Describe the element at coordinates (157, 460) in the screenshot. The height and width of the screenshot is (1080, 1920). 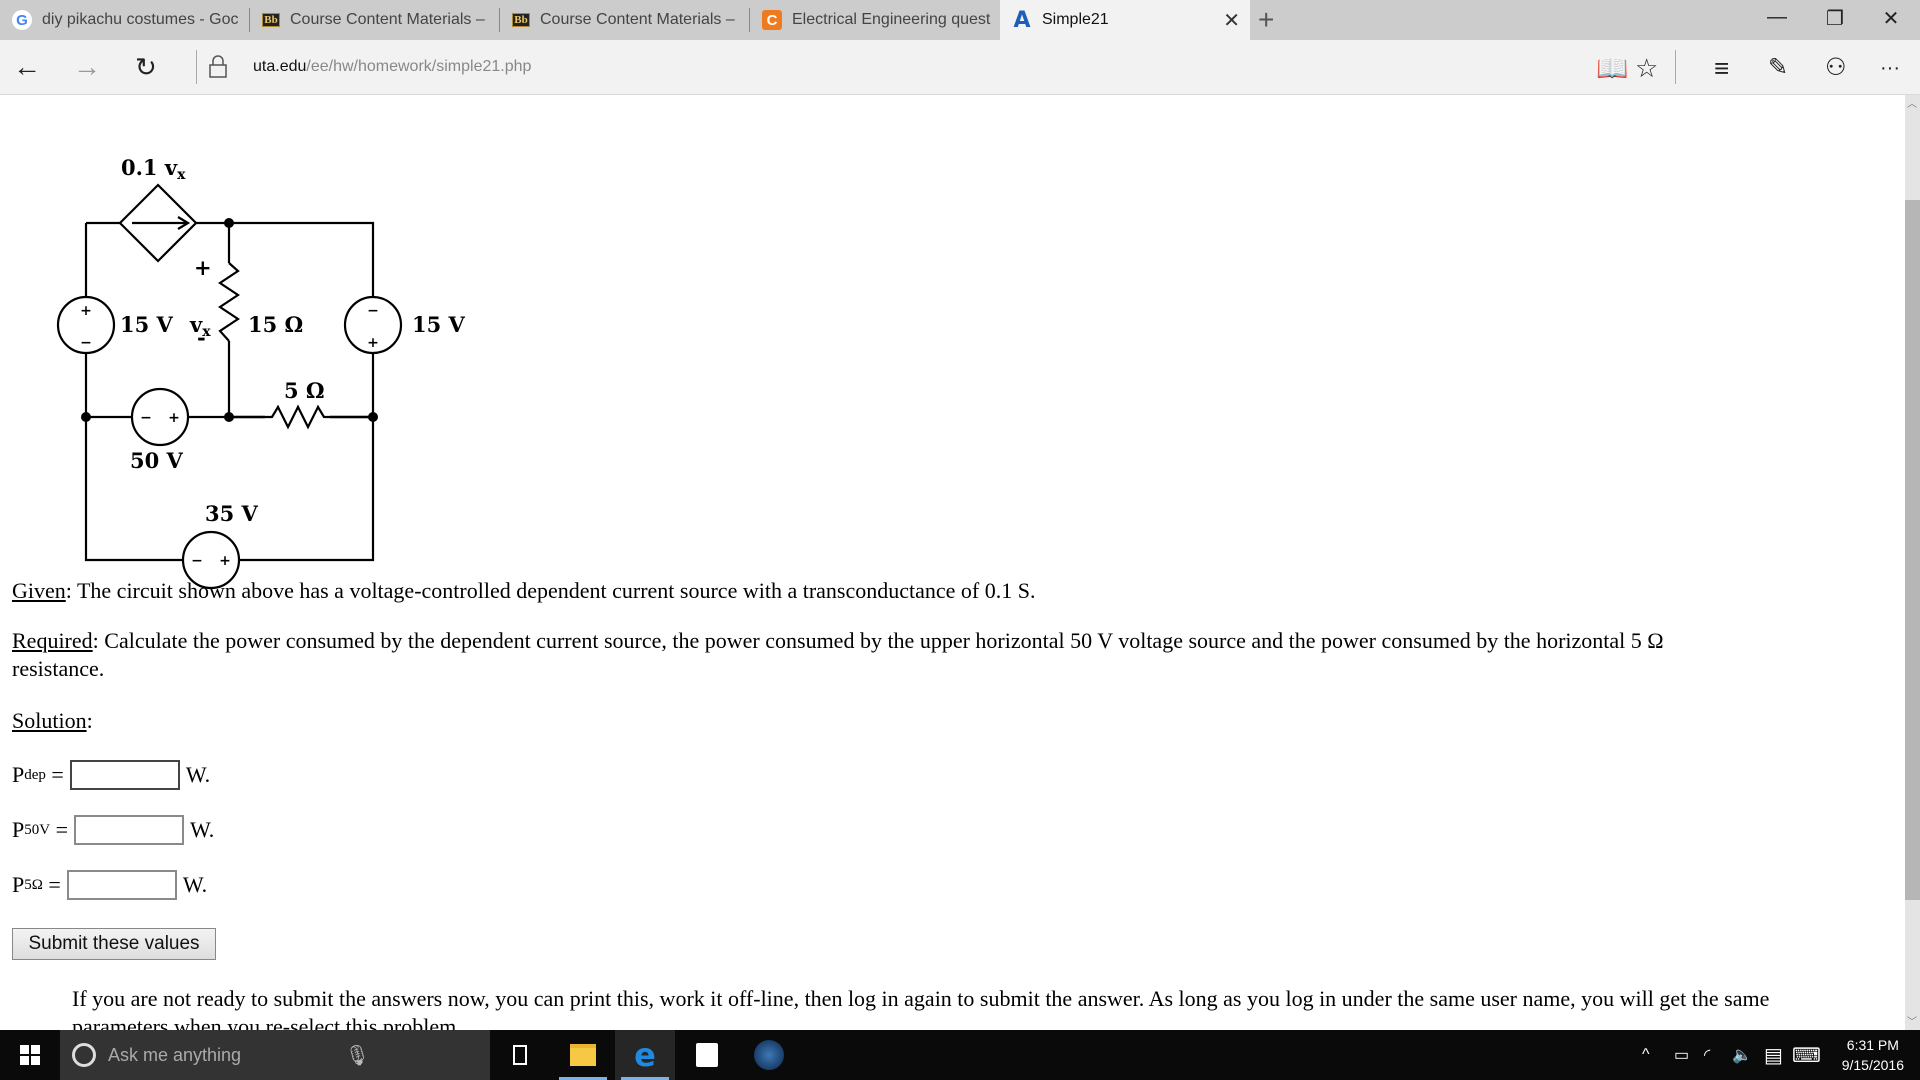
I see `mid-source-label: 50 V` at that location.